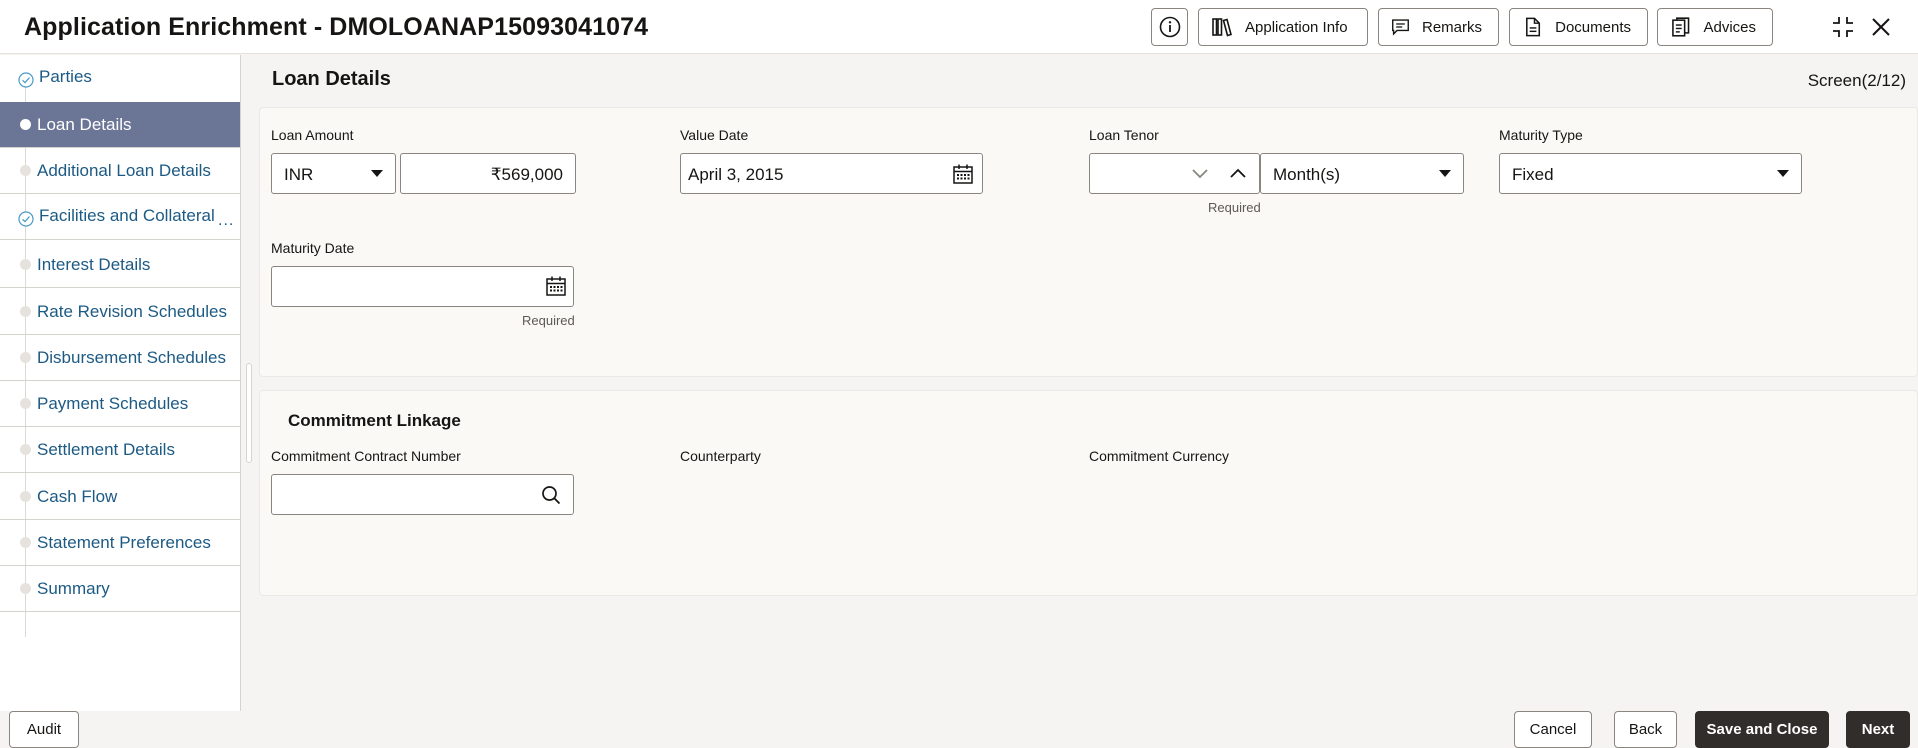 The image size is (1918, 748). I want to click on comment-icon, so click(1400, 27).